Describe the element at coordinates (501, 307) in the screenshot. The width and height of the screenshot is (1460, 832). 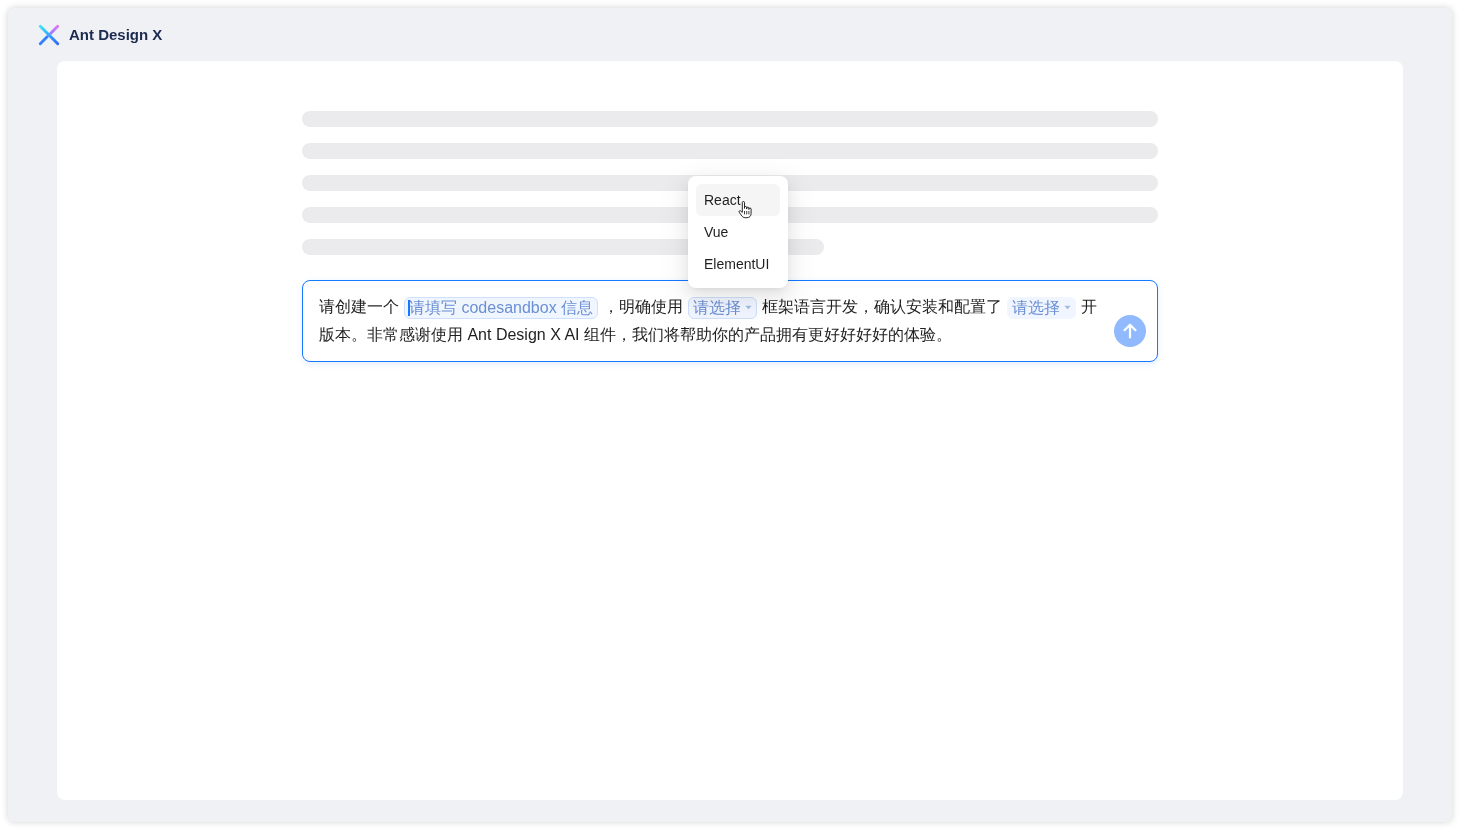
I see `text-slot-field: 请填写 codesandbox 信息` at that location.